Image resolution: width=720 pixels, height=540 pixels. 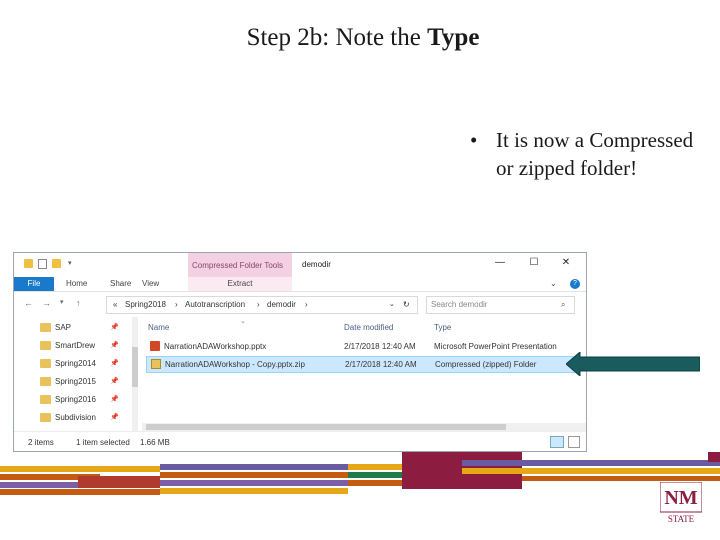 I want to click on nav-item-sap: SAP 📌, so click(x=80, y=328).